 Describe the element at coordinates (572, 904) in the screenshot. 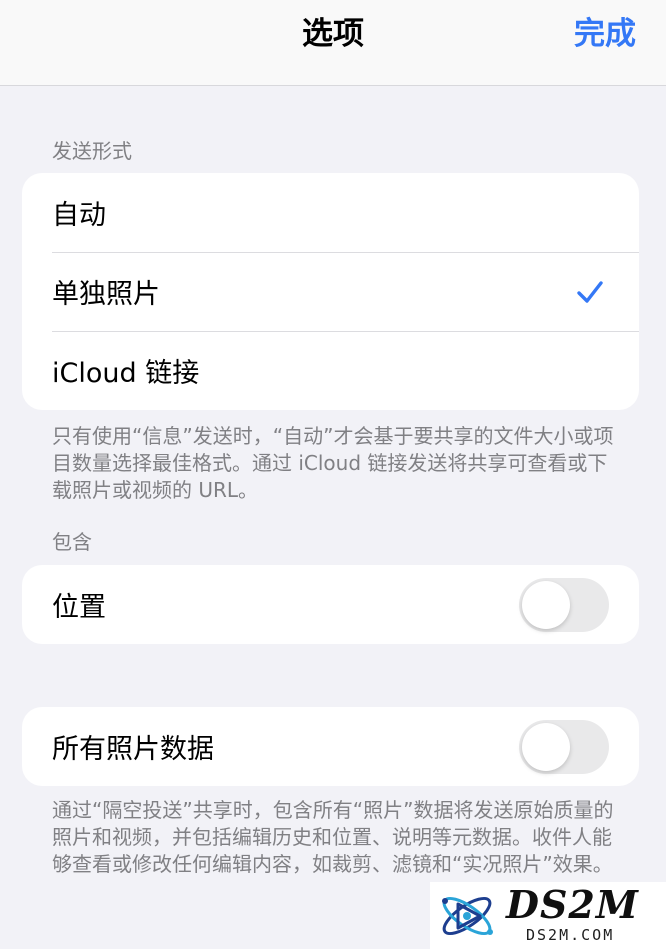

I see `watermark-text: DS2M` at that location.